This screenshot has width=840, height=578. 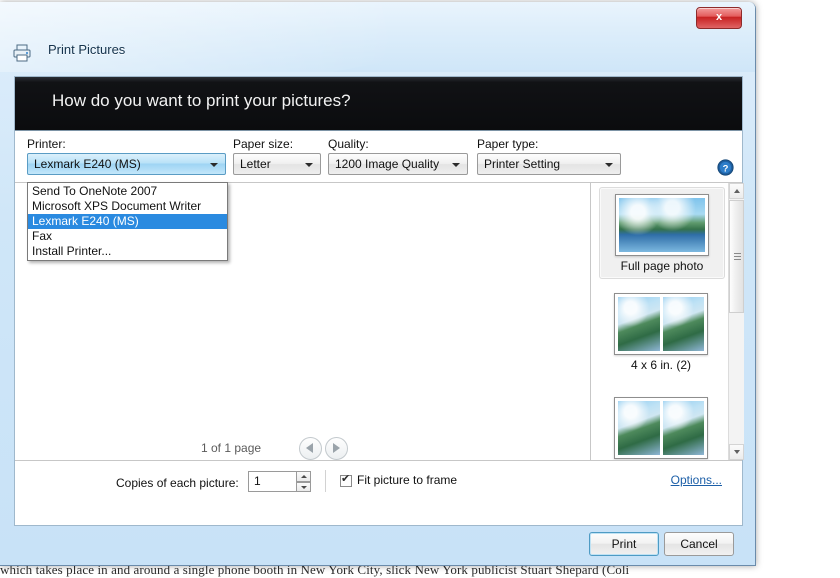 I want to click on window-title: Print Pictures, so click(x=87, y=49).